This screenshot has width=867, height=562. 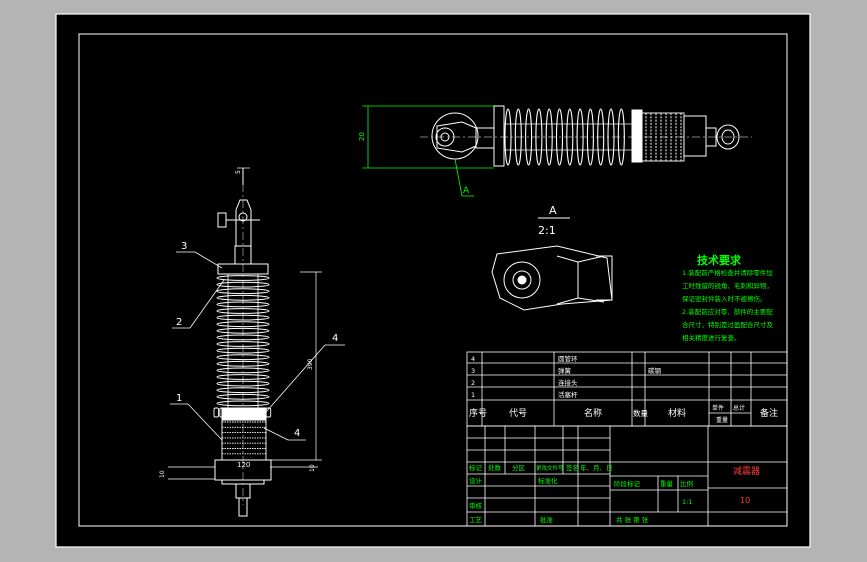 I want to click on dim-base-text: 120, so click(x=243, y=465).